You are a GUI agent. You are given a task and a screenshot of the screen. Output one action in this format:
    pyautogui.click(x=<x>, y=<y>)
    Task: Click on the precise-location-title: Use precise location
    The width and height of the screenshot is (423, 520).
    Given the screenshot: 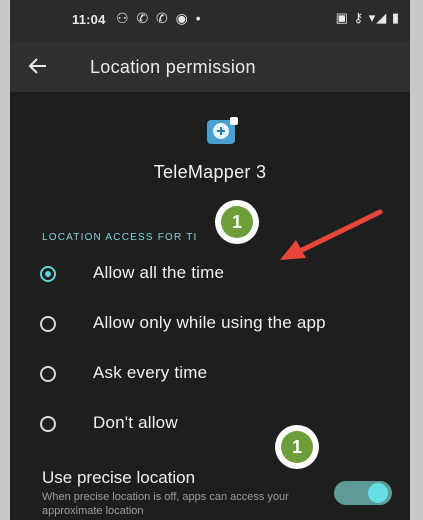 What is the action you would take?
    pyautogui.click(x=119, y=477)
    